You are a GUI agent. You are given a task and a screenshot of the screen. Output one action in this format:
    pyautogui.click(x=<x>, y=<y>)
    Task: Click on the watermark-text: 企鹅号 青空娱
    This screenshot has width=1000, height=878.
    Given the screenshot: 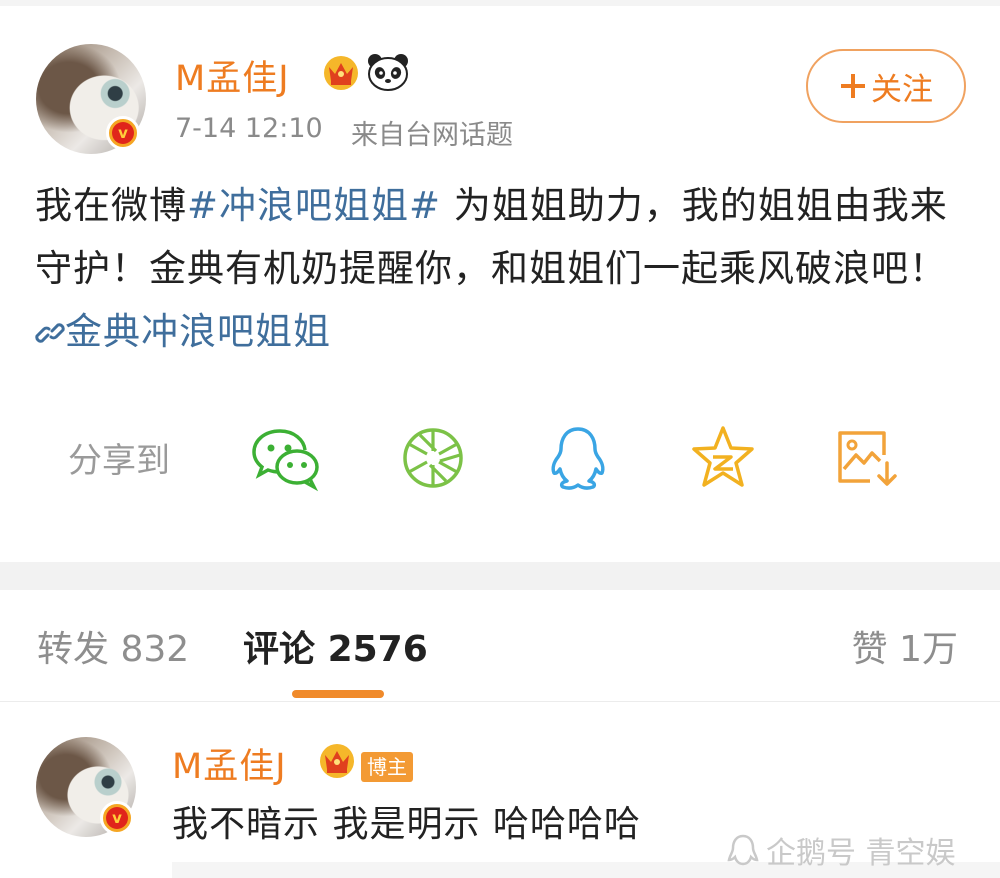 What is the action you would take?
    pyautogui.click(x=861, y=853)
    